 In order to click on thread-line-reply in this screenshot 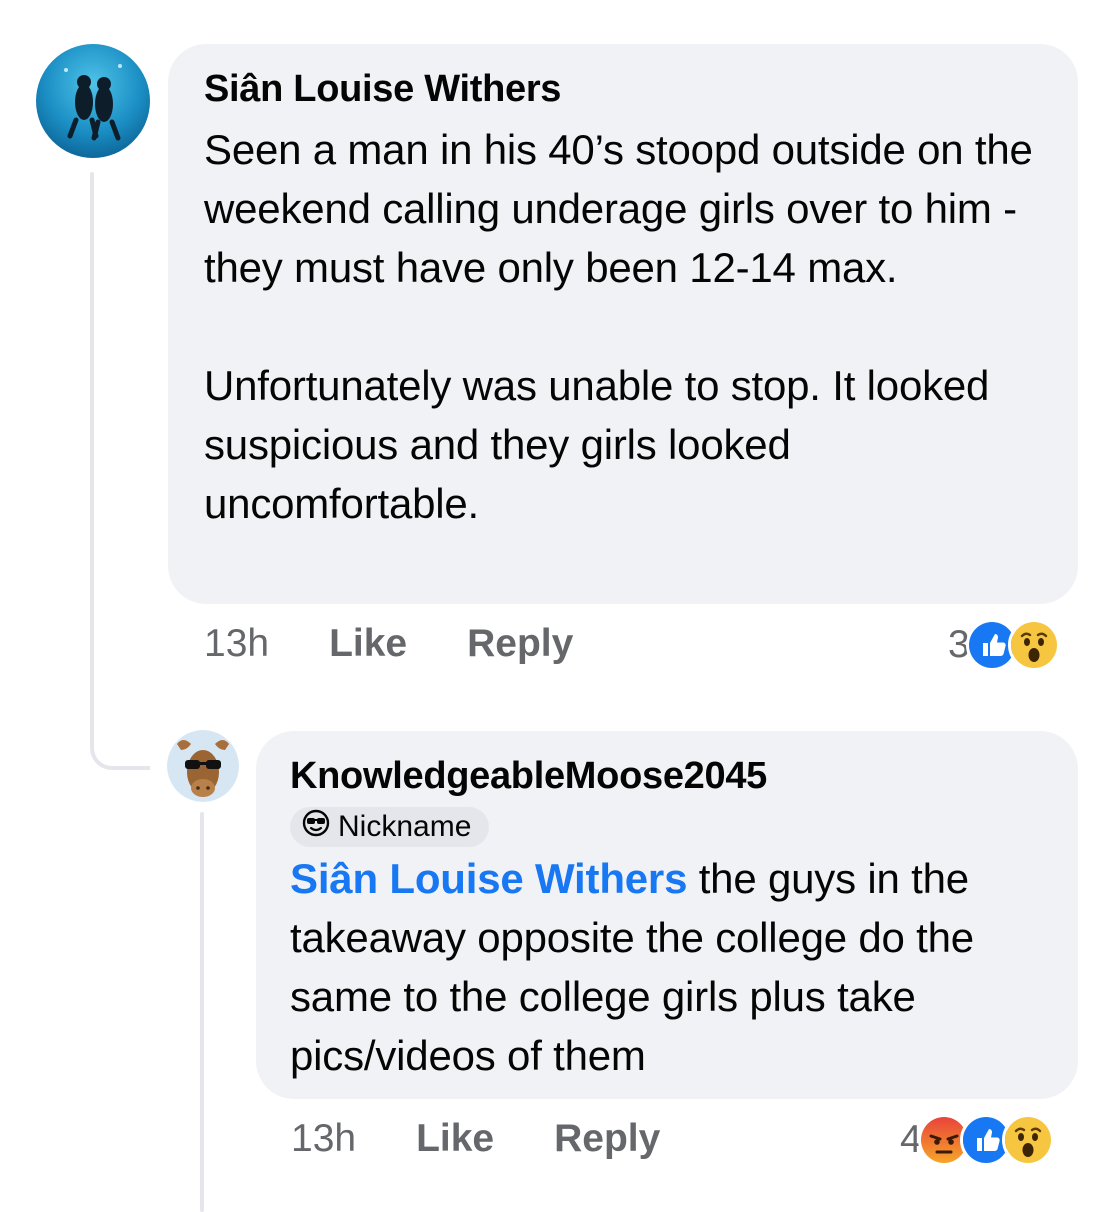, I will do `click(202, 1012)`.